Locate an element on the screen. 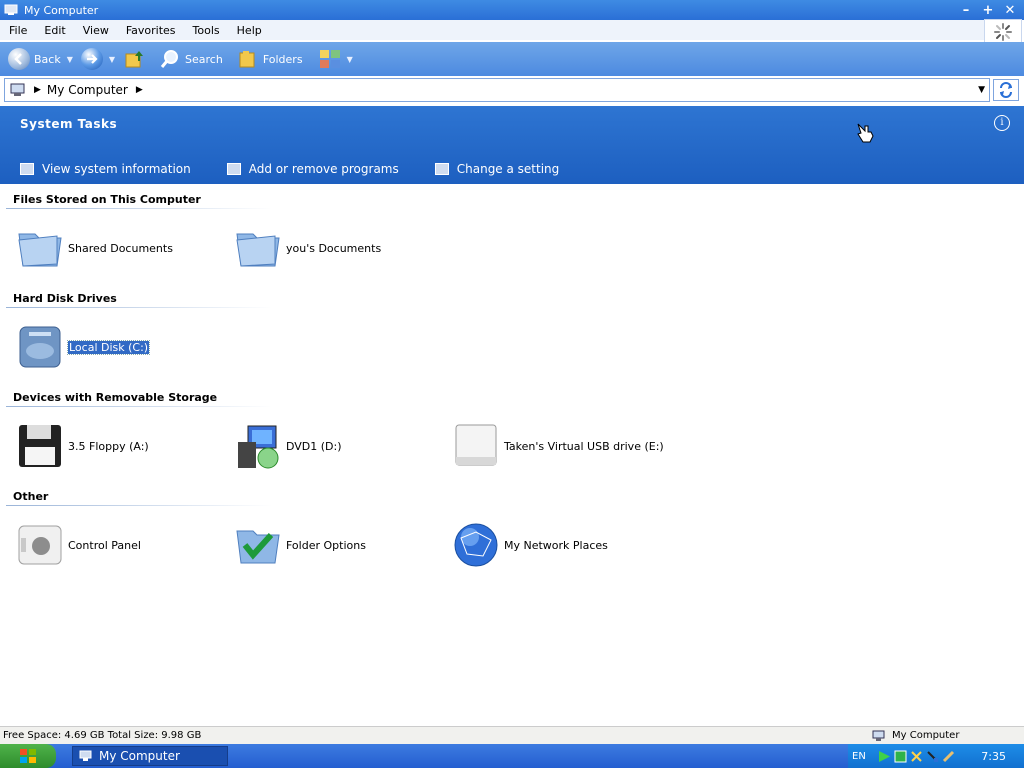 The width and height of the screenshot is (1024, 768). up-folder-button is located at coordinates (134, 59).